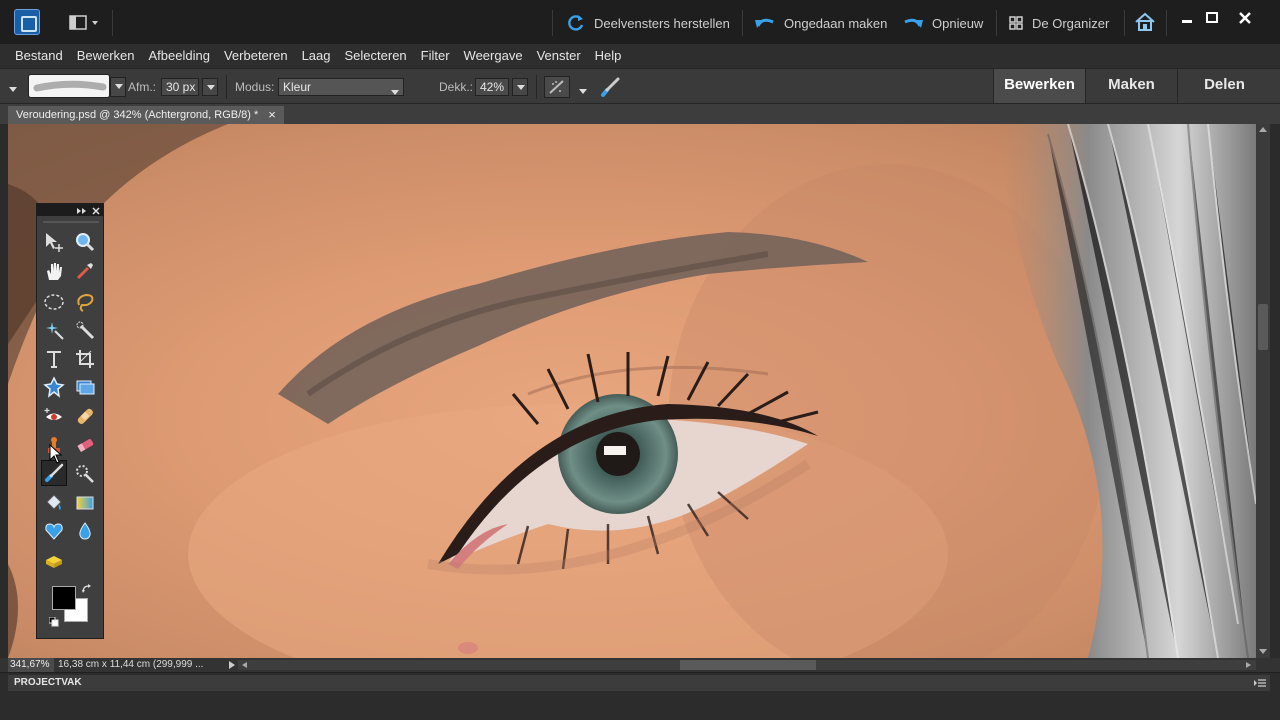  Describe the element at coordinates (64, 598) in the screenshot. I see `foreground-color-swatch` at that location.